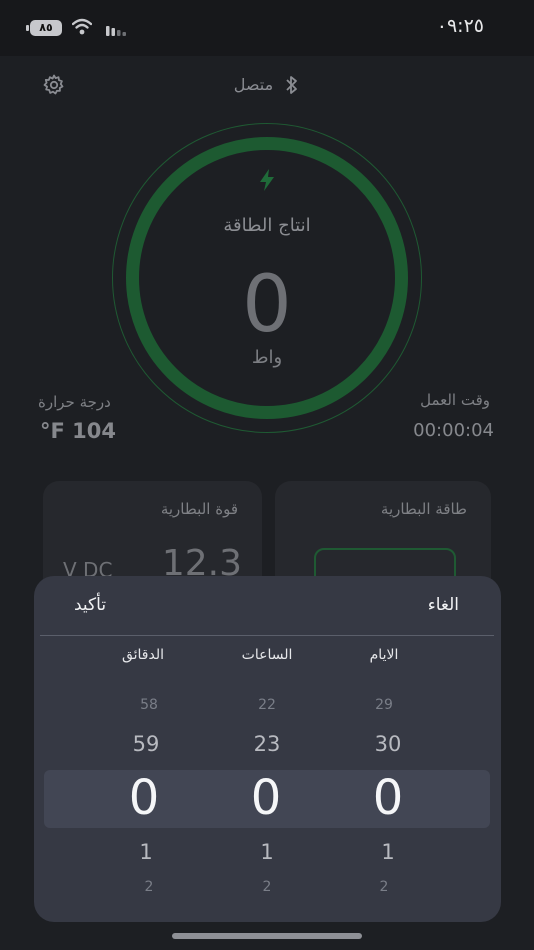 The height and width of the screenshot is (950, 534). Describe the element at coordinates (116, 31) in the screenshot. I see `cellular-signal-icon` at that location.